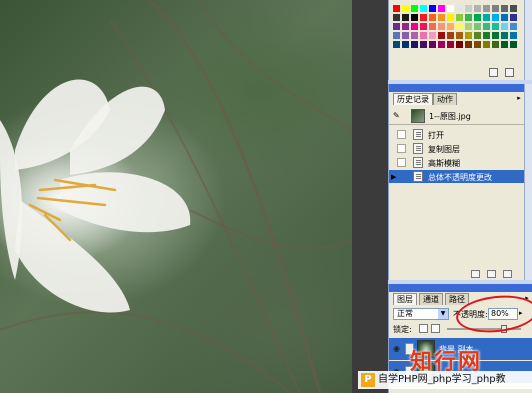 This screenshot has width=532, height=393. What do you see at coordinates (393, 177) in the screenshot?
I see `history-state-marker-icon: ▶` at bounding box center [393, 177].